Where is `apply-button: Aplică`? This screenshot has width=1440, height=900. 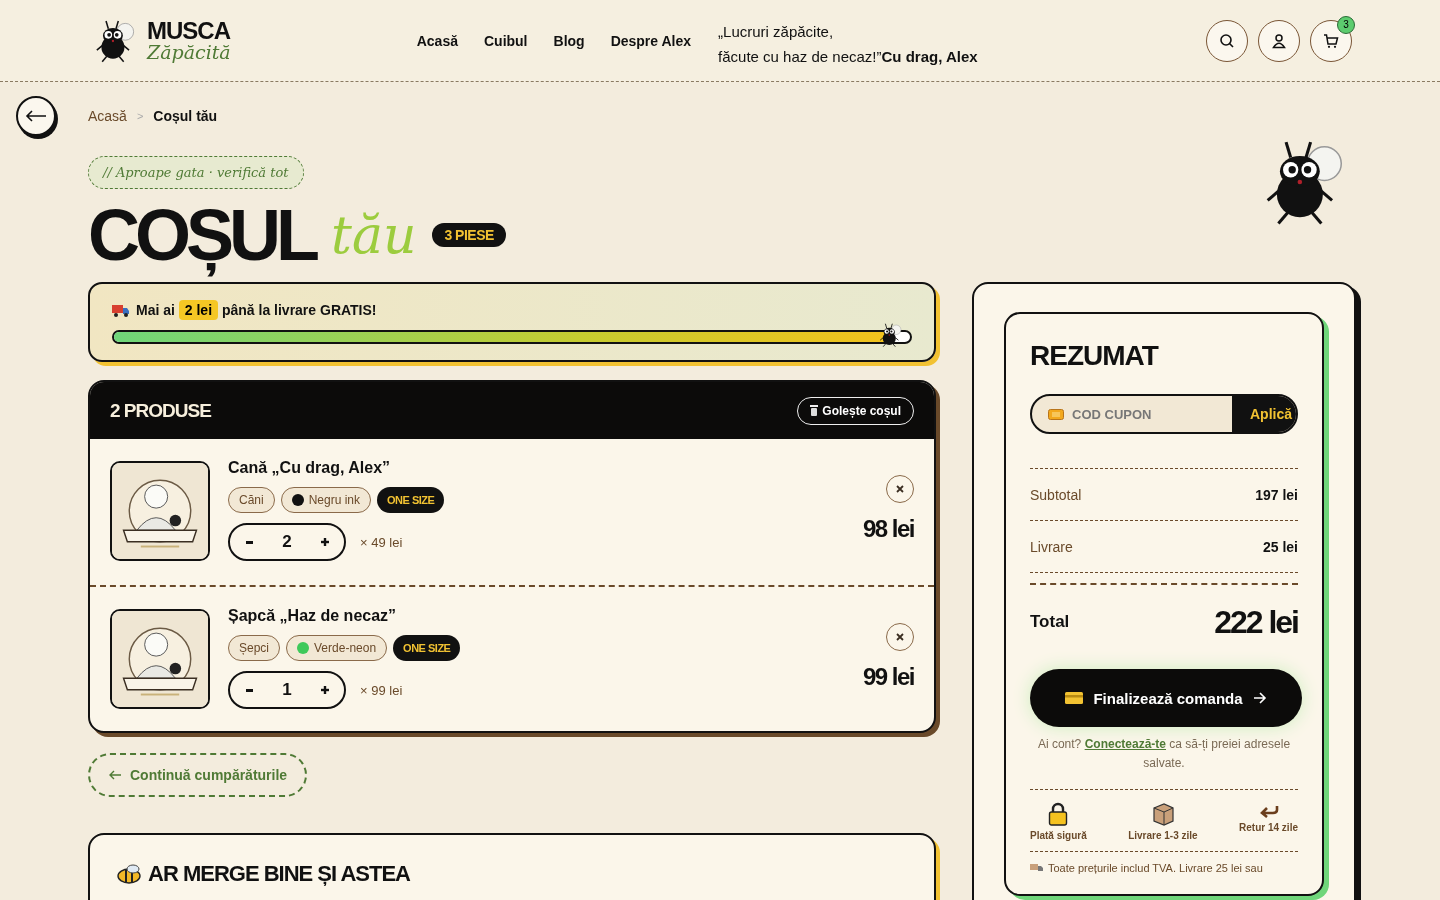
apply-button: Aplică is located at coordinates (1264, 414).